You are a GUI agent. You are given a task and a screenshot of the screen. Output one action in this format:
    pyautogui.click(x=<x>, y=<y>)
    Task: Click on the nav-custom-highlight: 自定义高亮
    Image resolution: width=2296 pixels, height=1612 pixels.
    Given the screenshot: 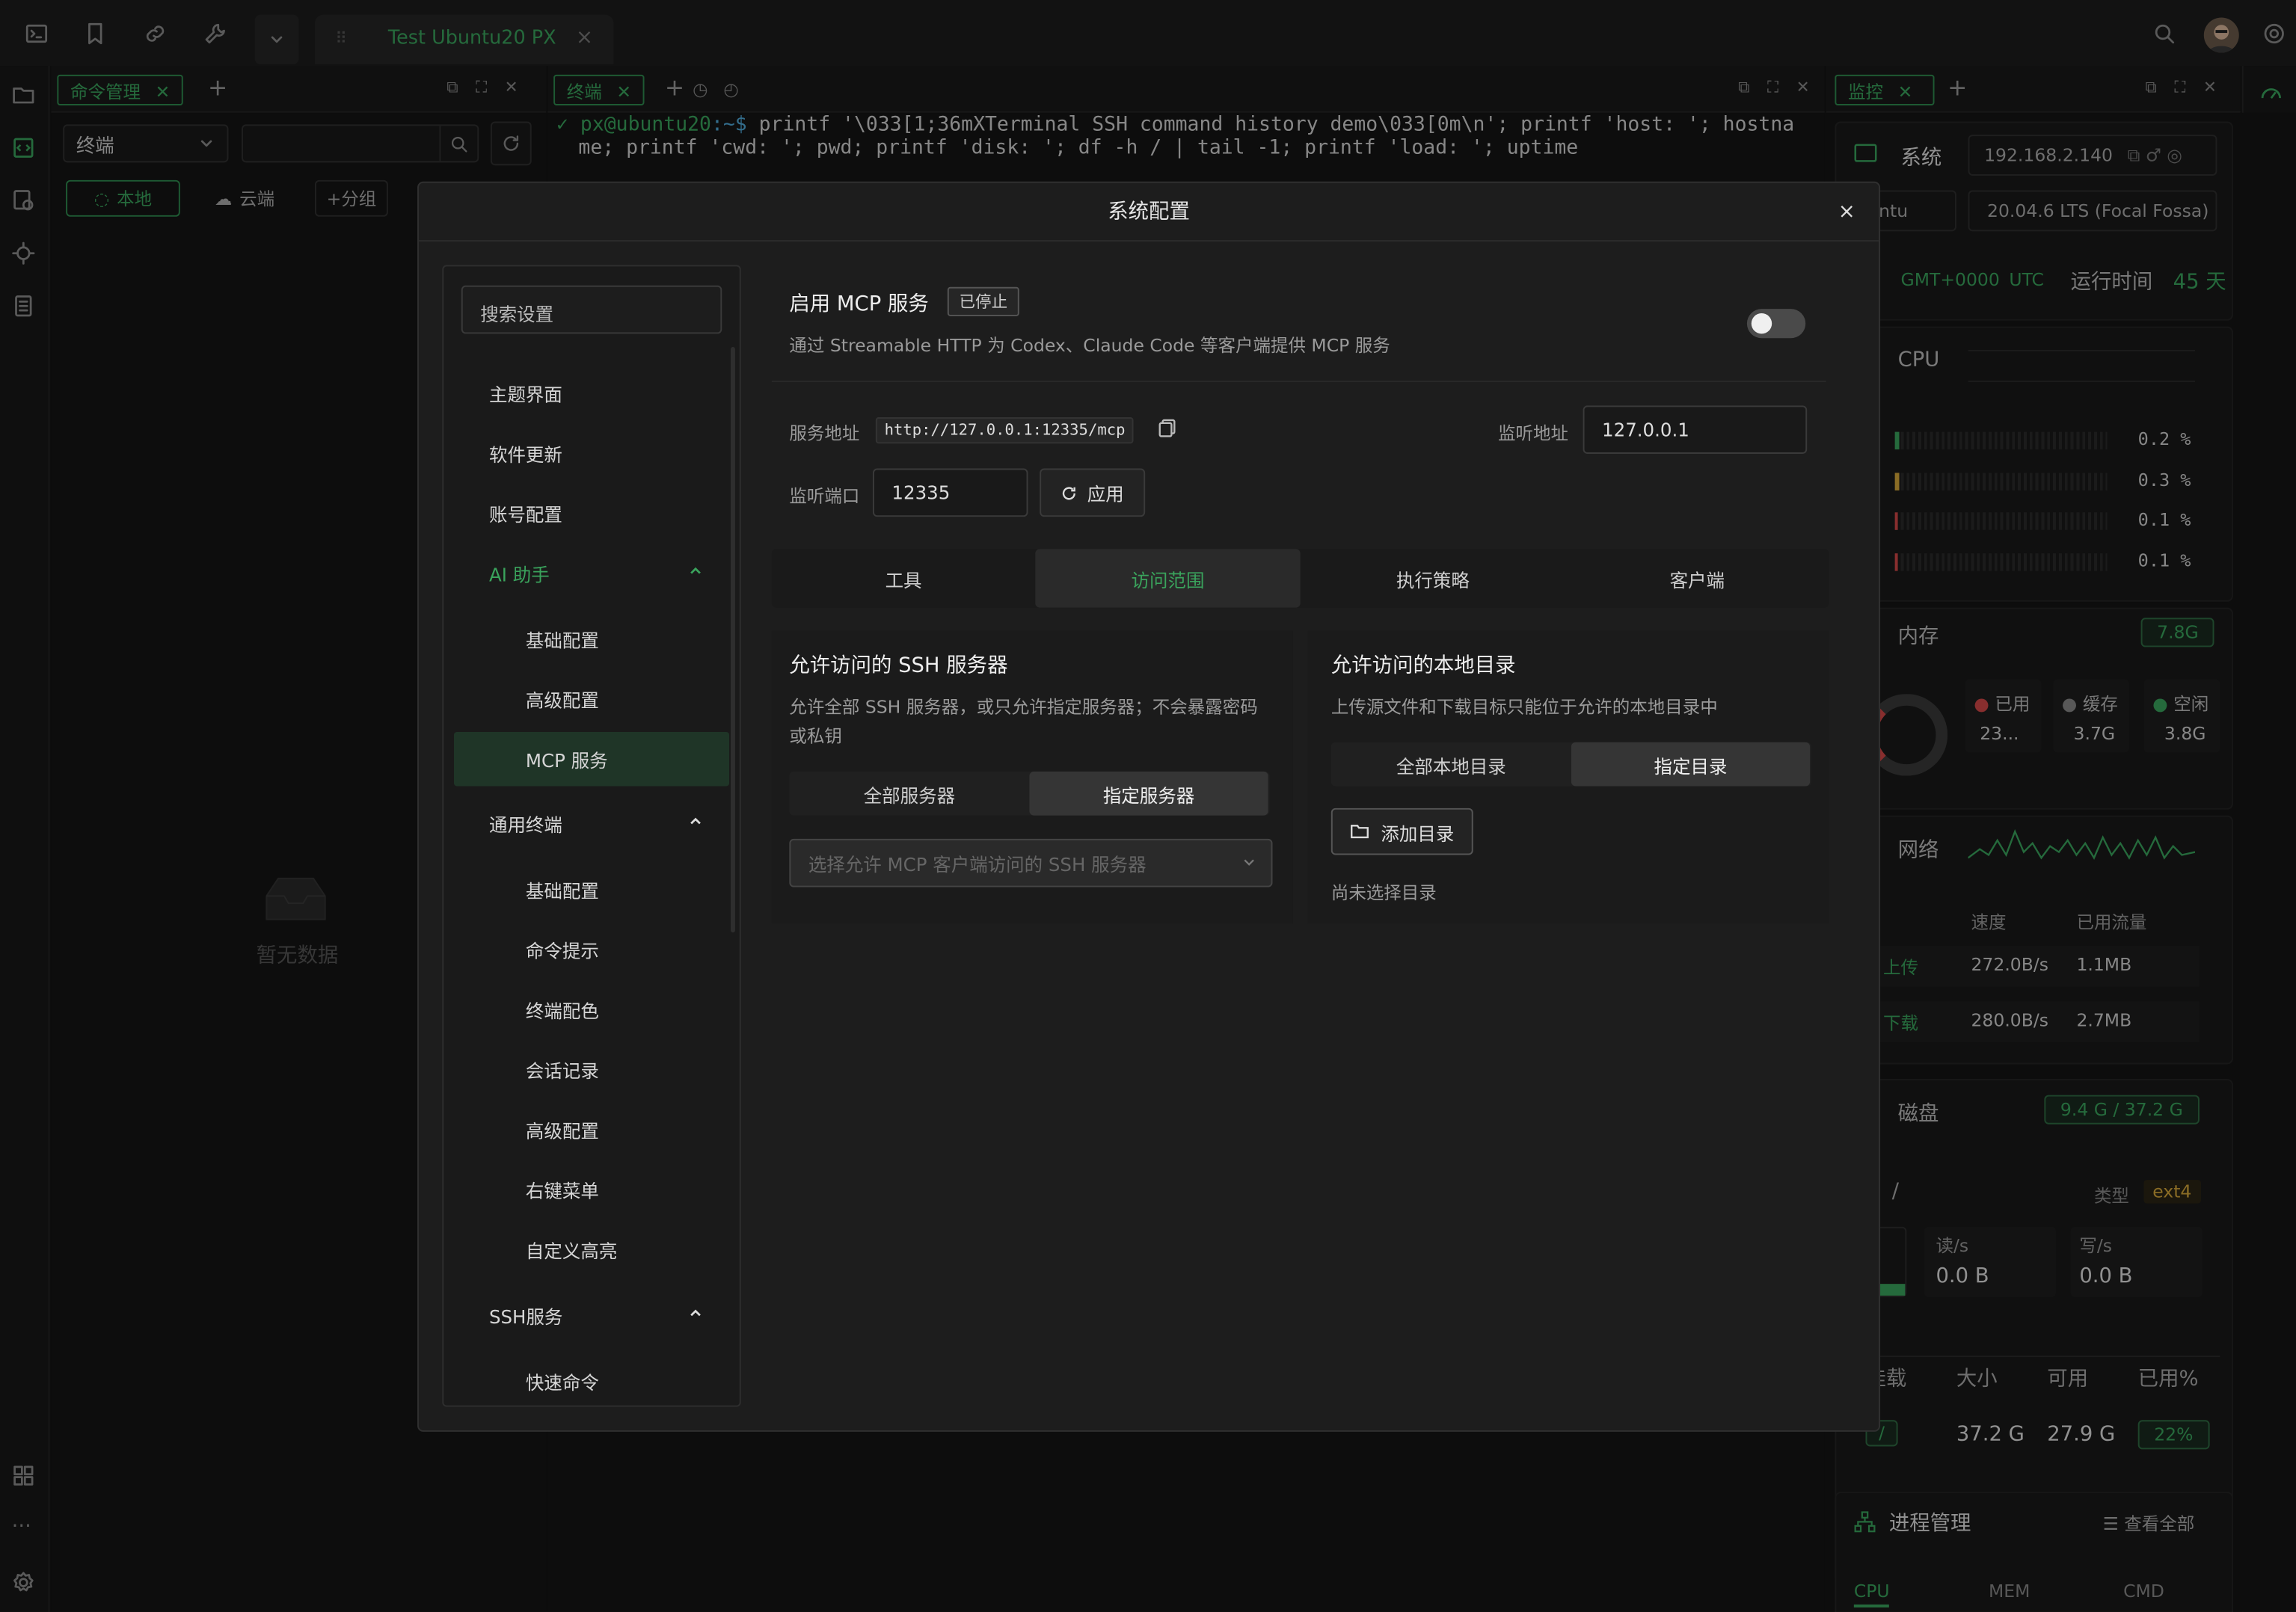 What is the action you would take?
    pyautogui.click(x=591, y=1249)
    